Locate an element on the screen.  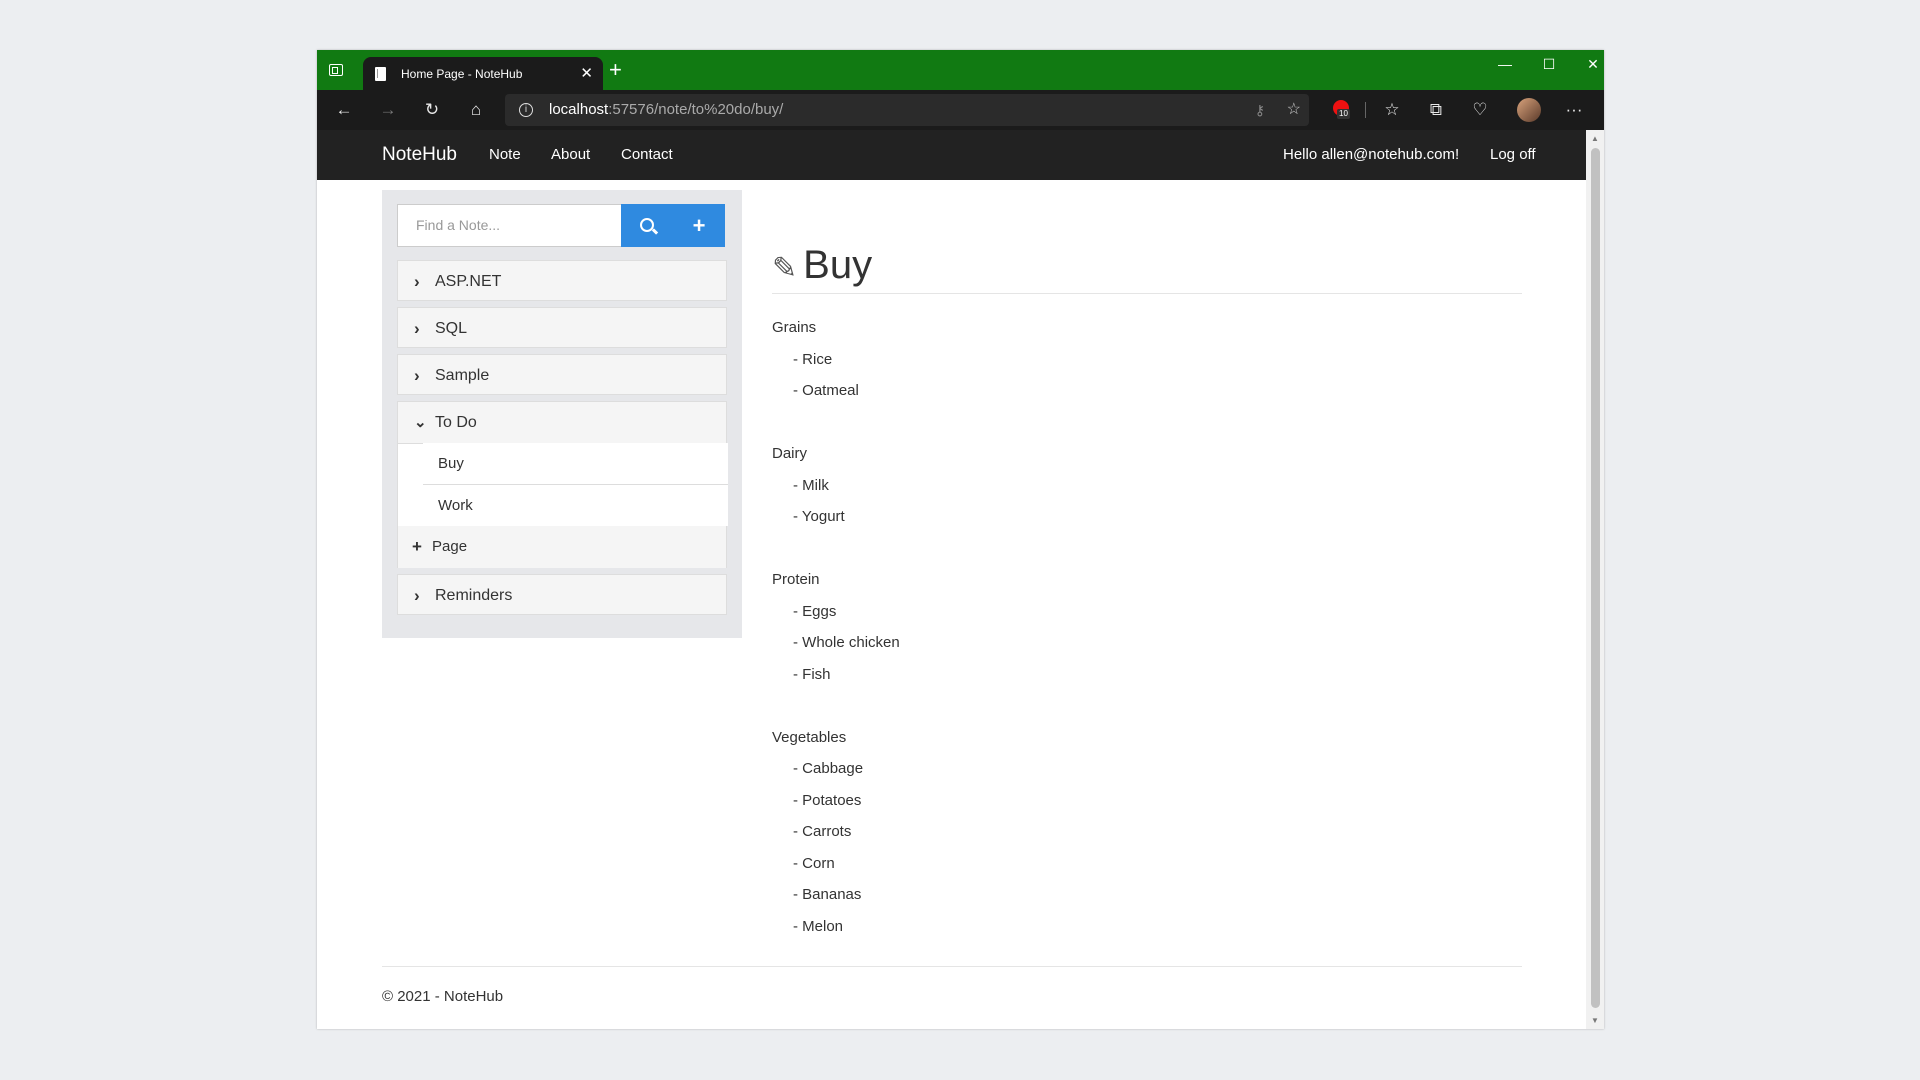
brand-link: NoteHub is located at coordinates (419, 155).